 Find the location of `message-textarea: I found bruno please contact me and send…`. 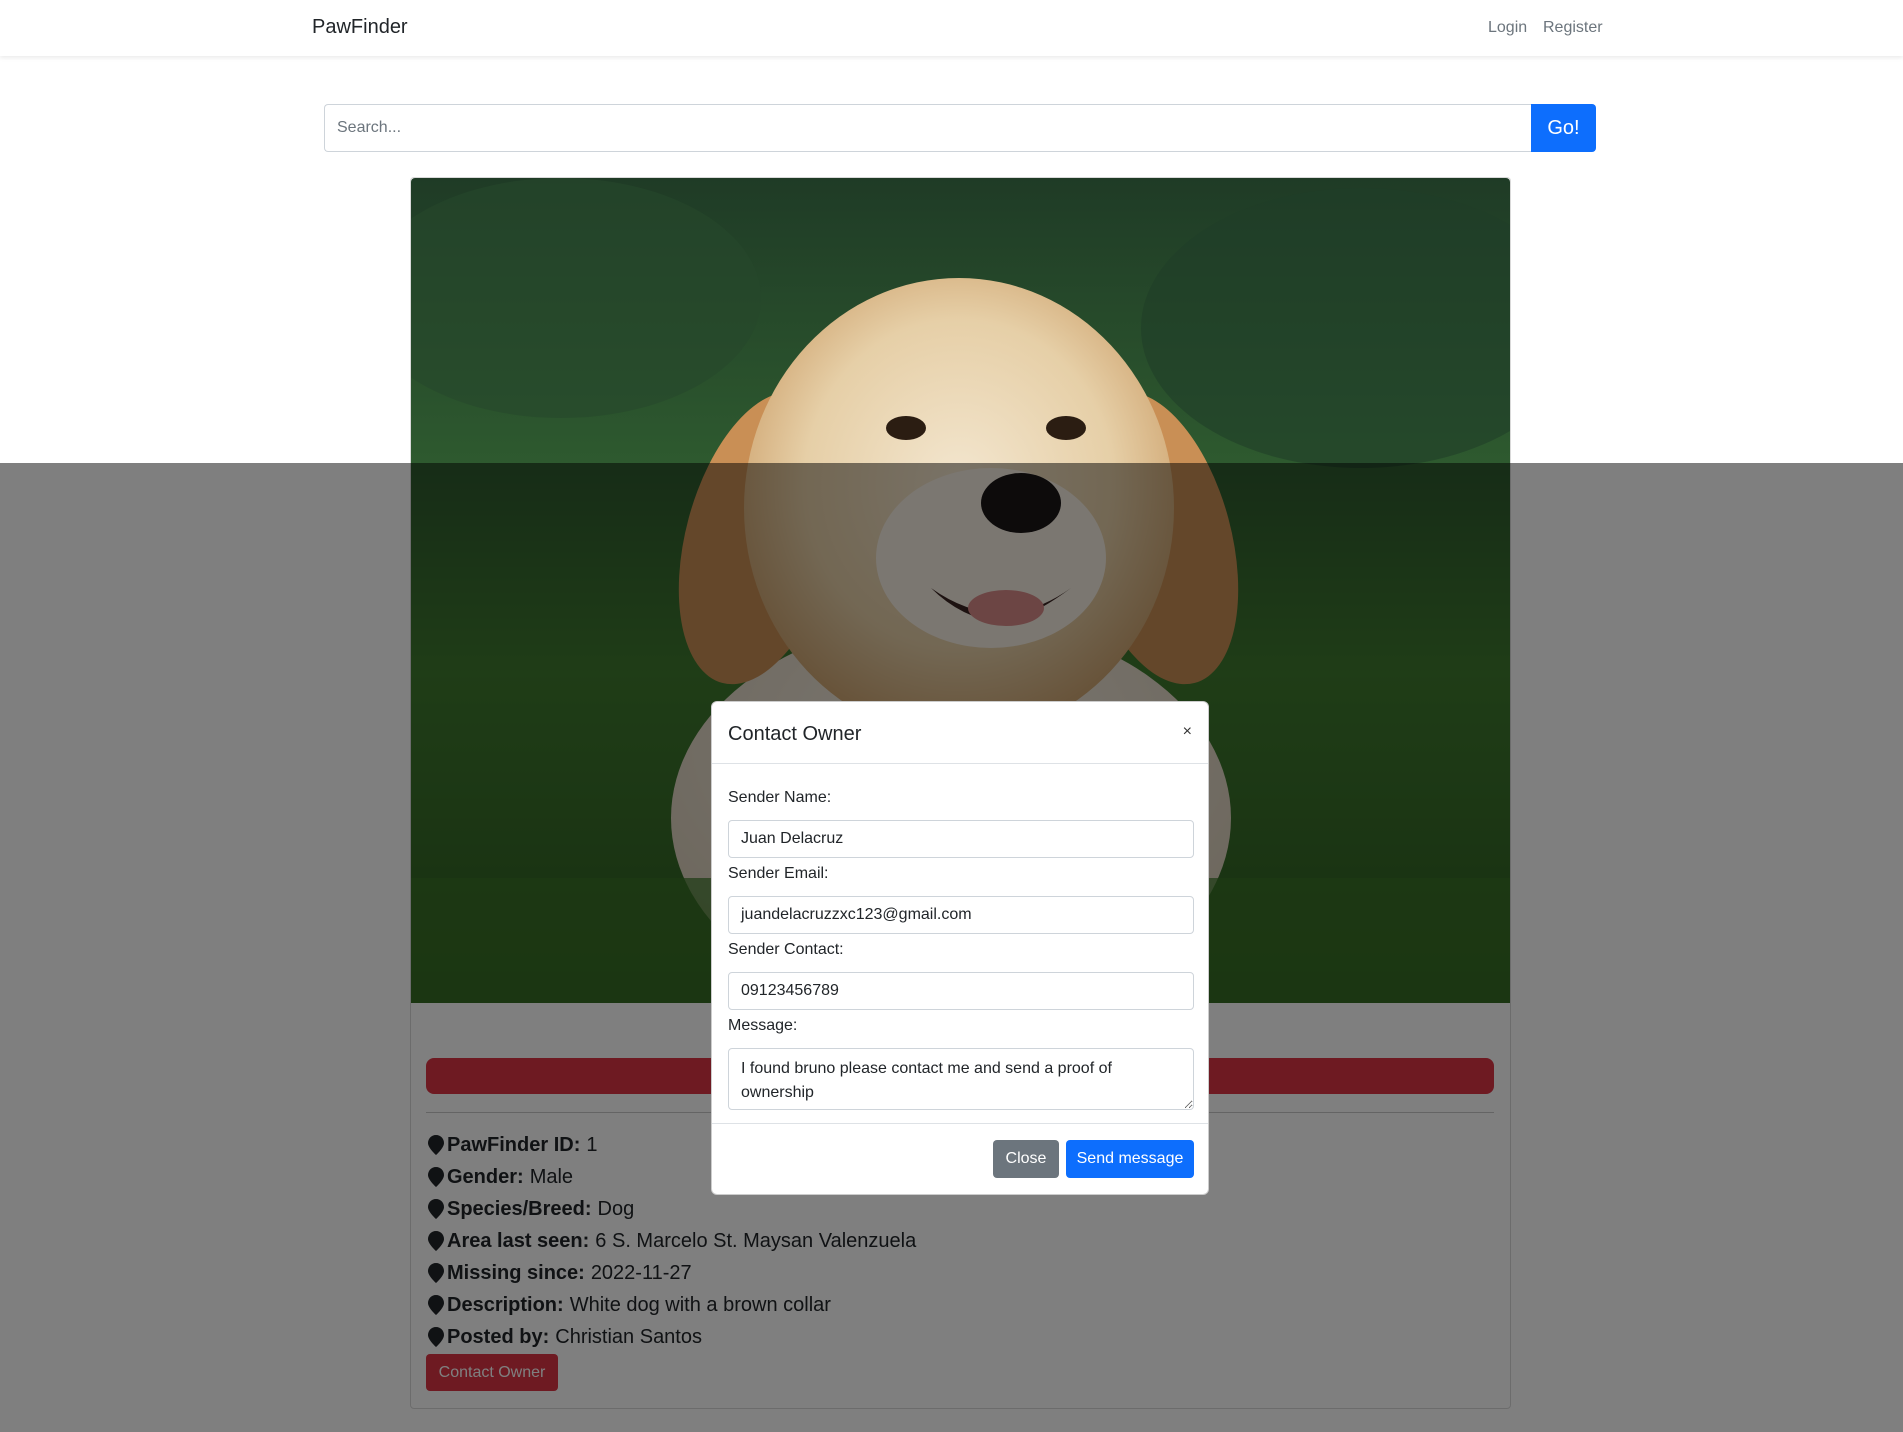

message-textarea: I found bruno please contact me and send… is located at coordinates (961, 1079).